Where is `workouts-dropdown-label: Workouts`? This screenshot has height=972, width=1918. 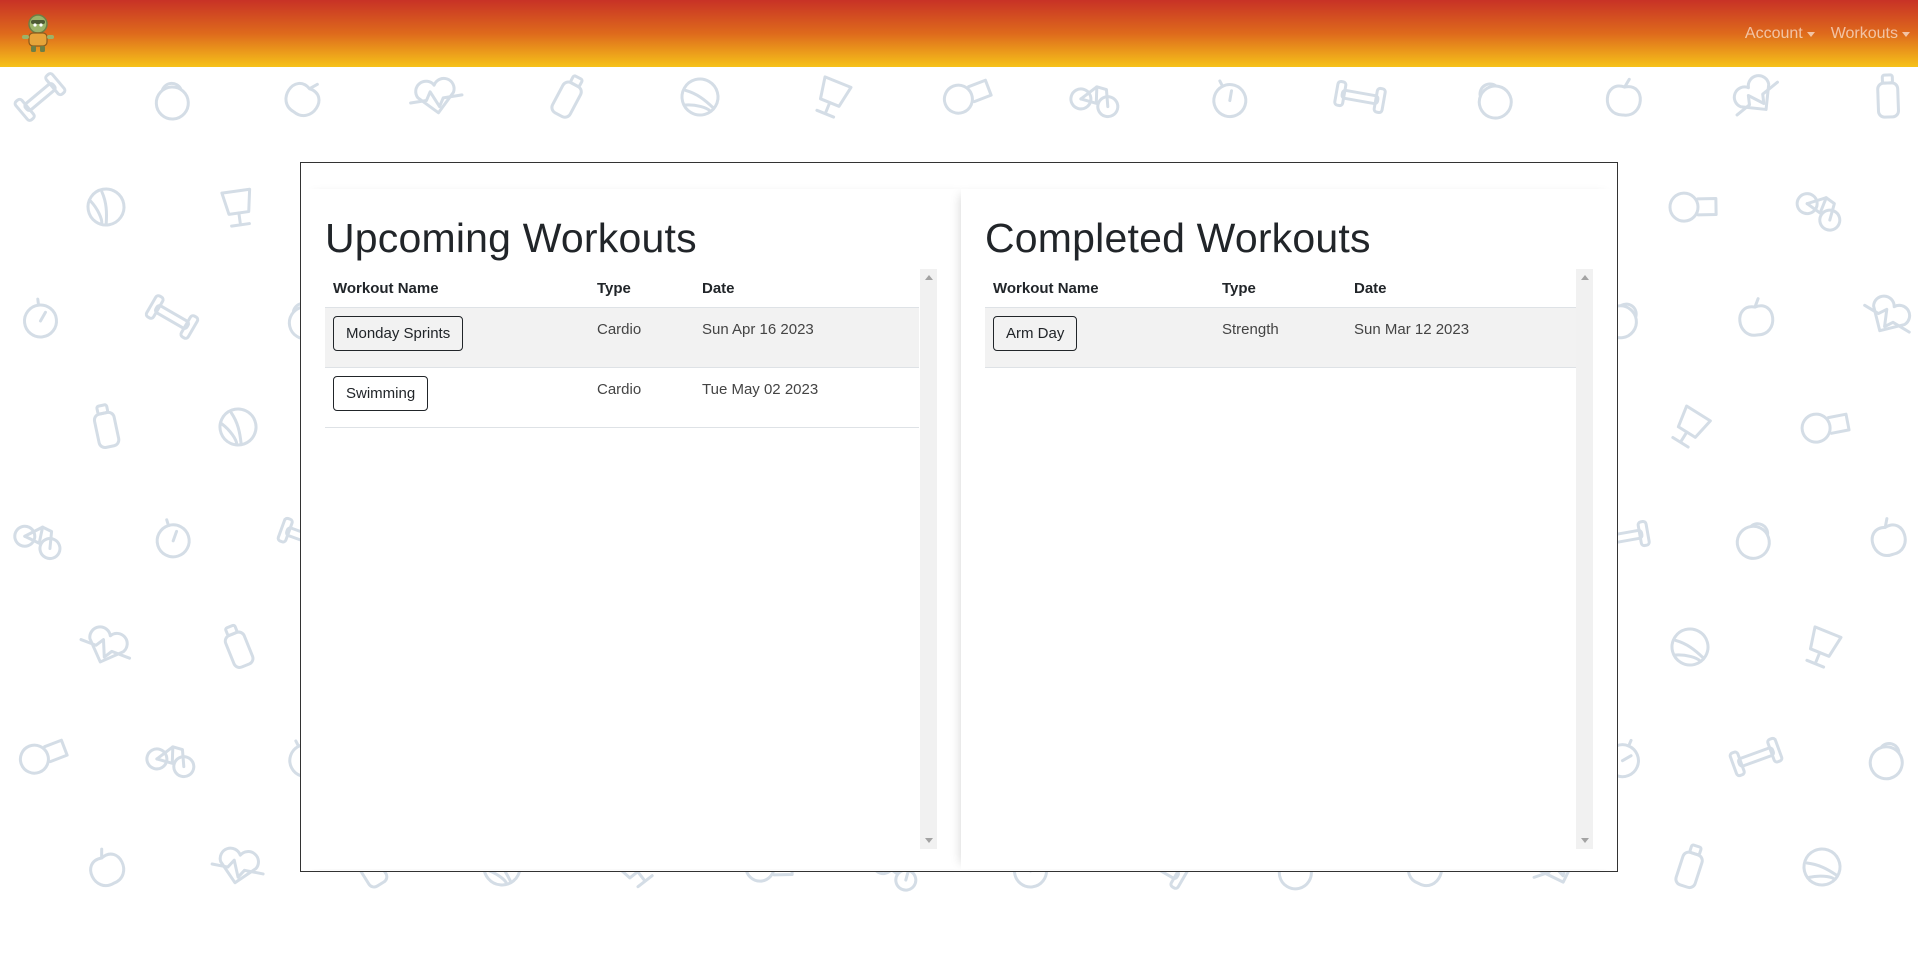 workouts-dropdown-label: Workouts is located at coordinates (1864, 33).